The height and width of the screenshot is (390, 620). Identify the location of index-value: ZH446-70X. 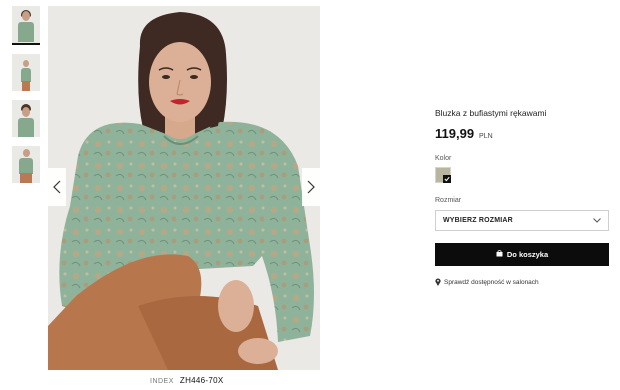
(201, 380).